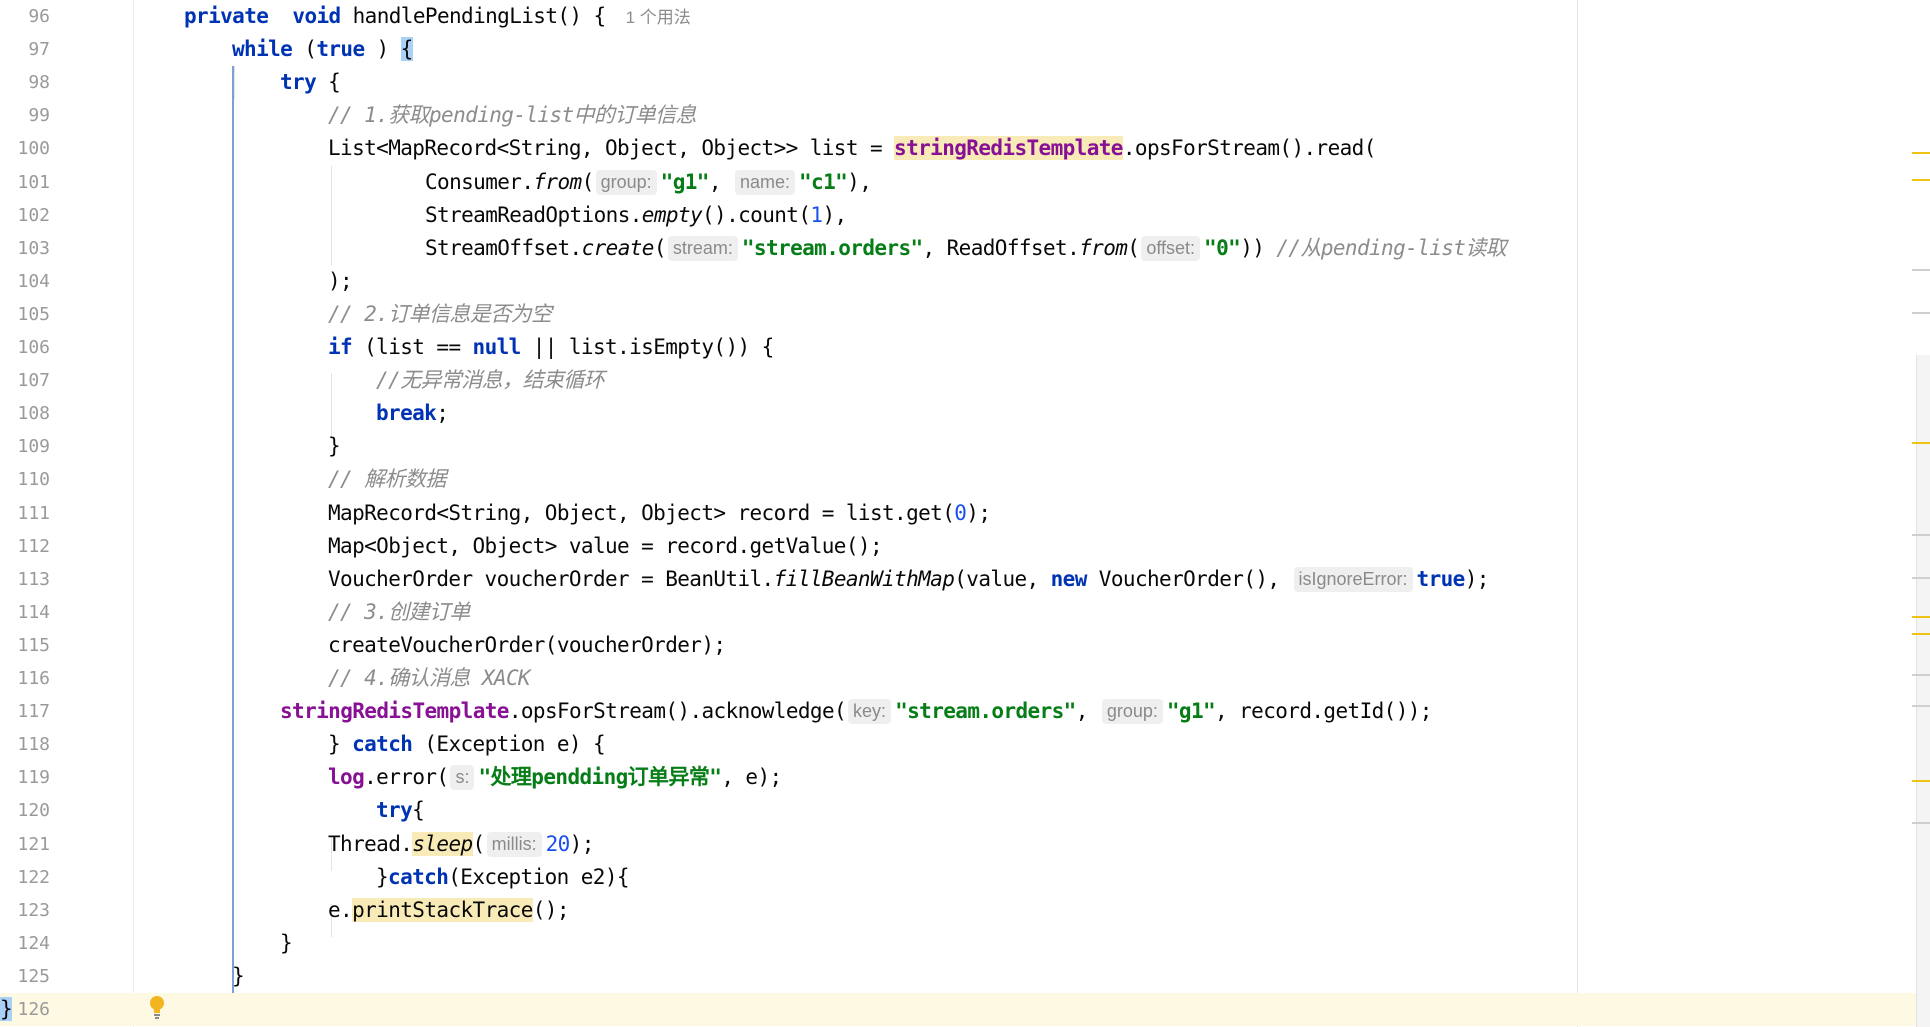 The height and width of the screenshot is (1027, 1930). Describe the element at coordinates (965, 943) in the screenshot. I see `code-line: 124}` at that location.